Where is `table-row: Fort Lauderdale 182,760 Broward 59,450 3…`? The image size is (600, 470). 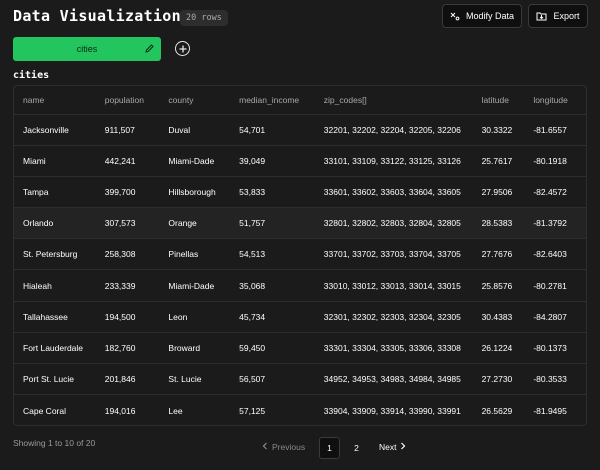
table-row: Fort Lauderdale 182,760 Broward 59,450 3… is located at coordinates (300, 348).